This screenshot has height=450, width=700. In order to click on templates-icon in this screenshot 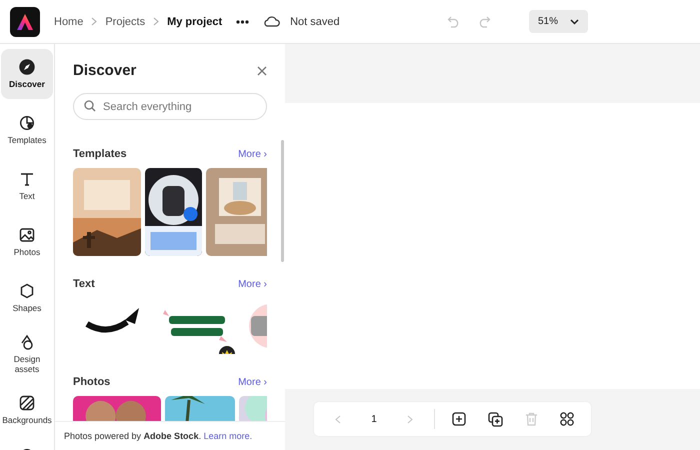, I will do `click(27, 123)`.